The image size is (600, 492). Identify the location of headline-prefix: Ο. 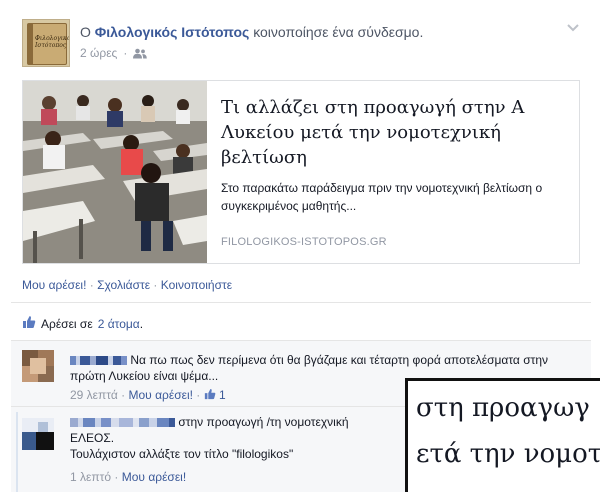
(85, 32).